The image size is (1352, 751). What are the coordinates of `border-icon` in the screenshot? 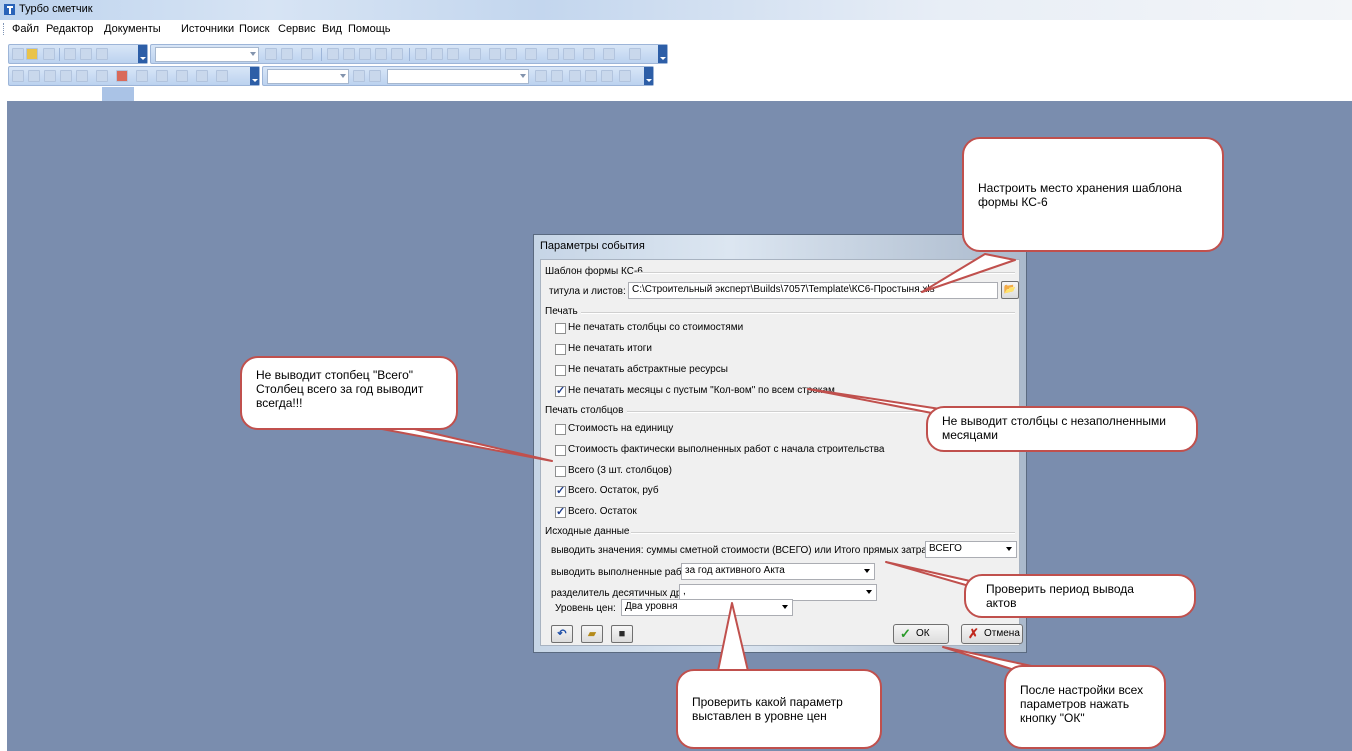 It's located at (142, 76).